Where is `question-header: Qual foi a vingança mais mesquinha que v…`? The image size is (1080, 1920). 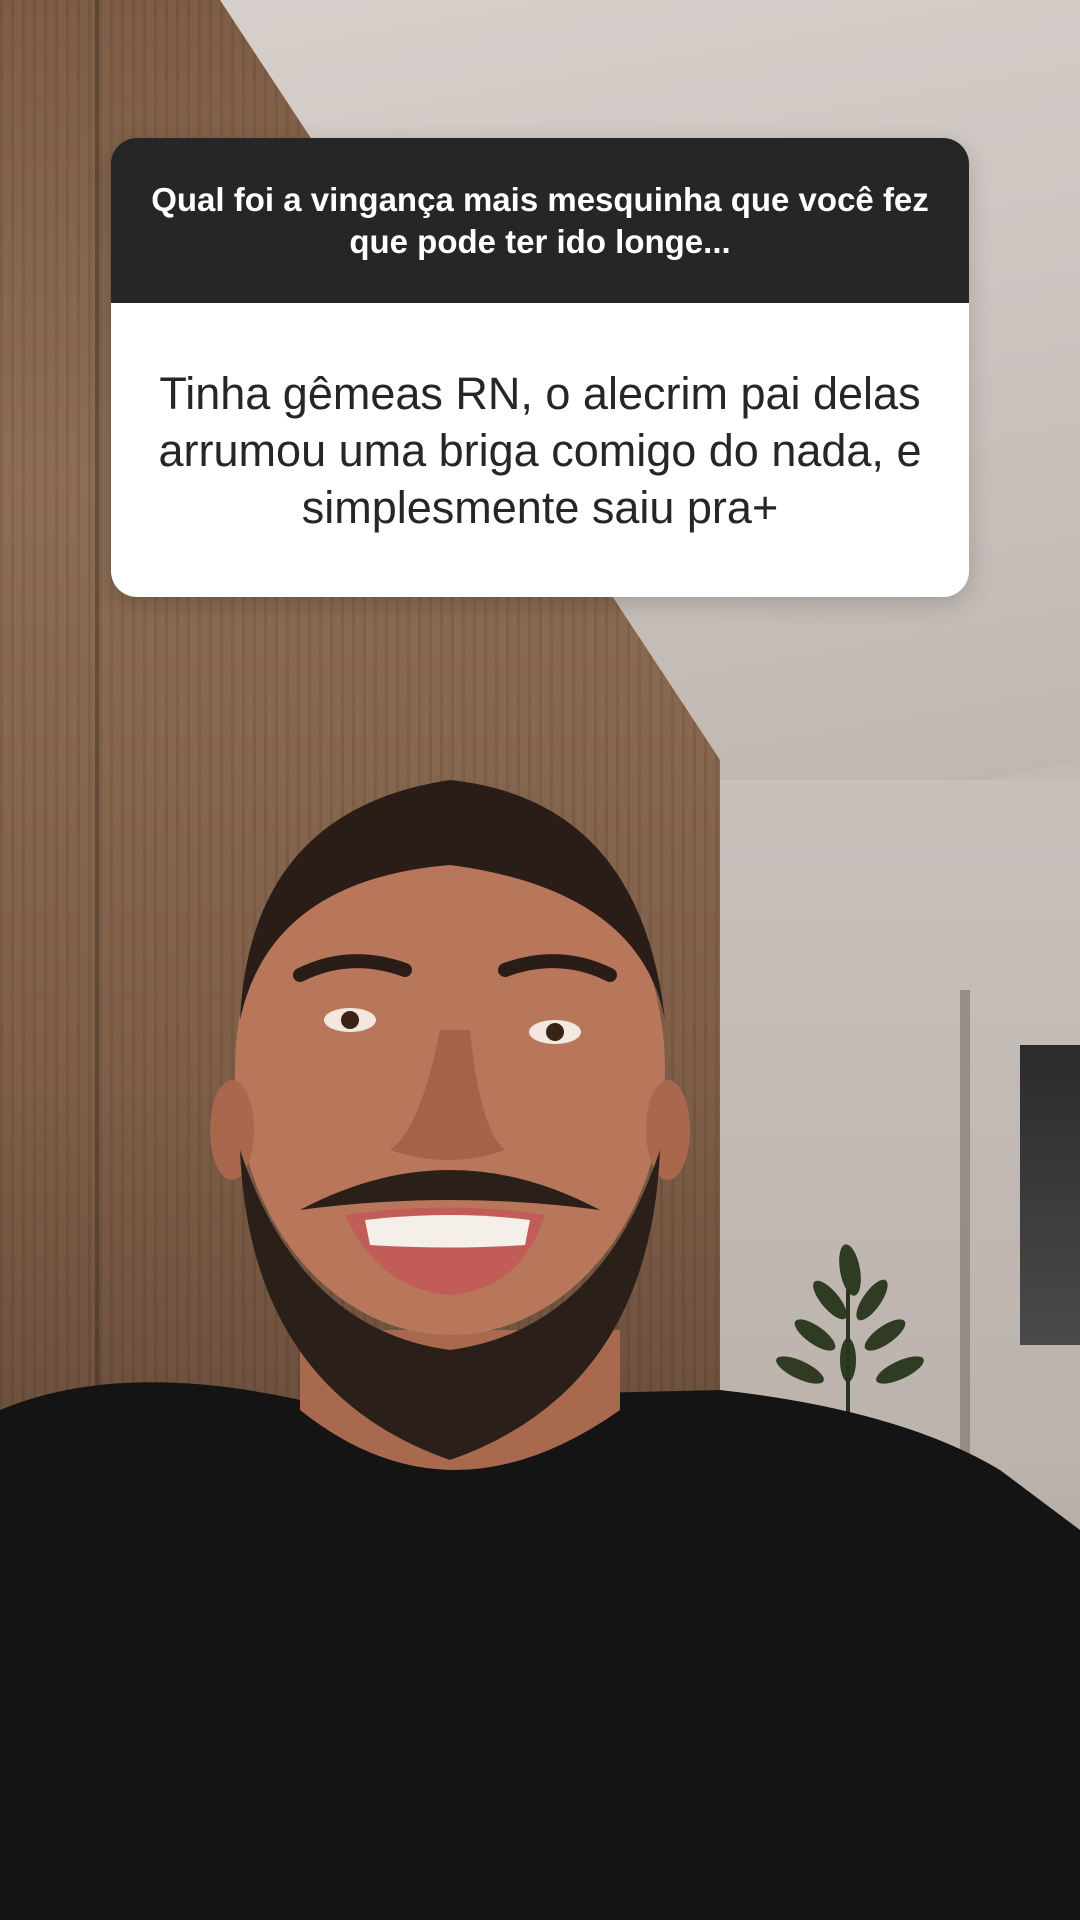
question-header: Qual foi a vingança mais mesquinha que v… is located at coordinates (540, 220).